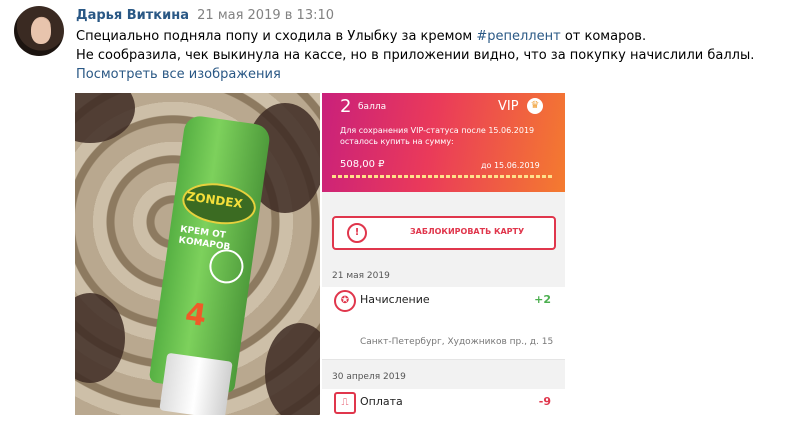 This screenshot has width=788, height=426. I want to click on transaction-address: Санкт-Петербург, Художников пр., д. 15, so click(457, 342).